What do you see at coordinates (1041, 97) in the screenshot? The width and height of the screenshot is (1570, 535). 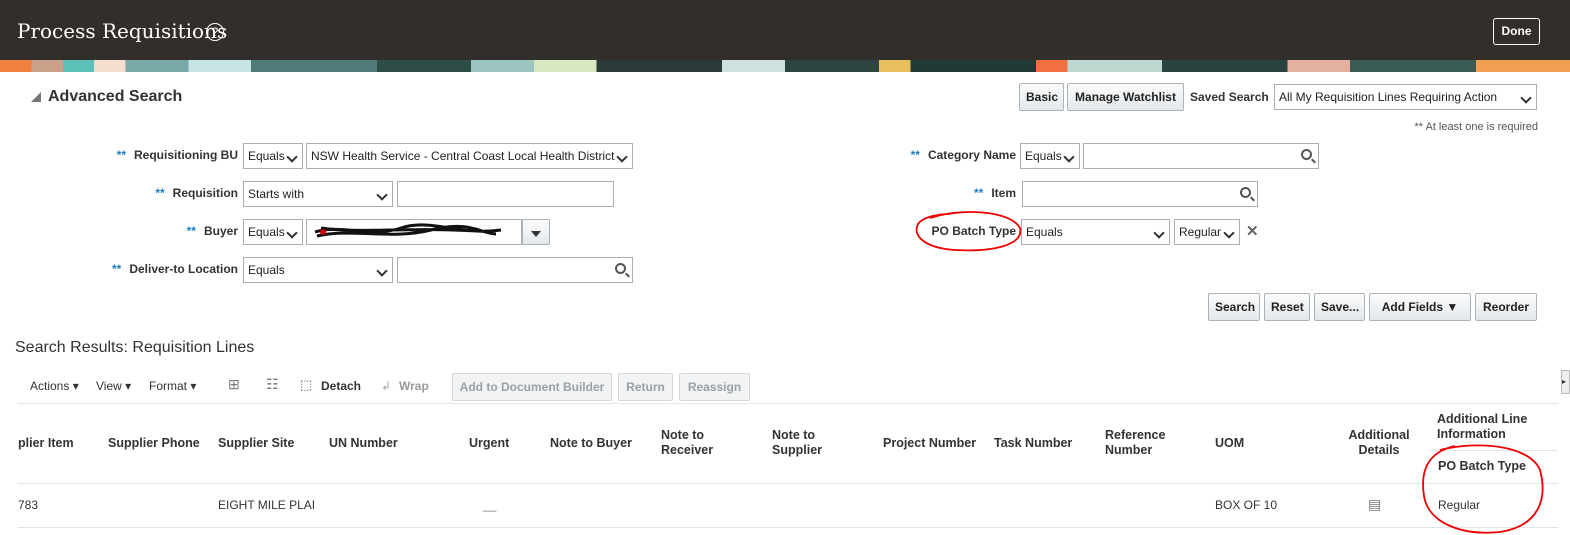 I see `basic-button: Basic` at bounding box center [1041, 97].